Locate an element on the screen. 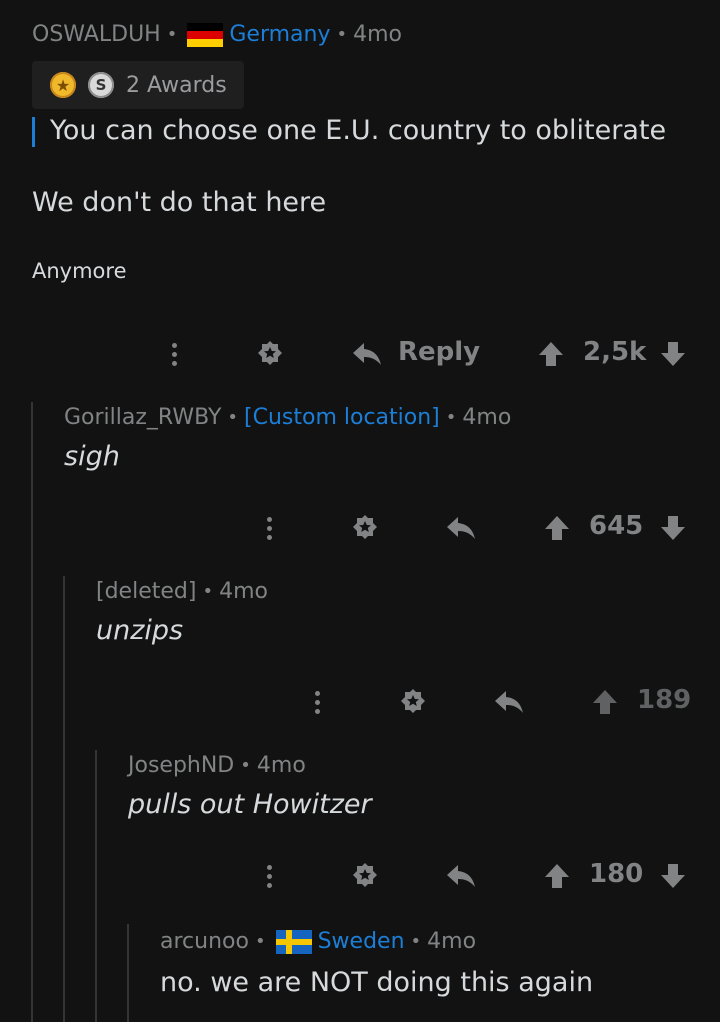 Image resolution: width=720 pixels, height=1022 pixels. awards-count: 2 Awards is located at coordinates (176, 85).